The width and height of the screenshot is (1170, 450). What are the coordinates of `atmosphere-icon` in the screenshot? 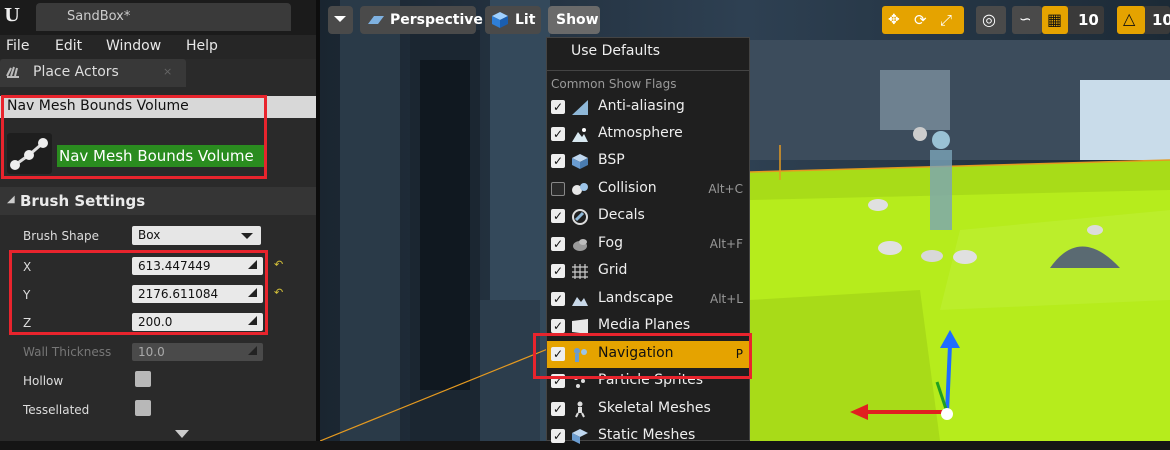 It's located at (580, 135).